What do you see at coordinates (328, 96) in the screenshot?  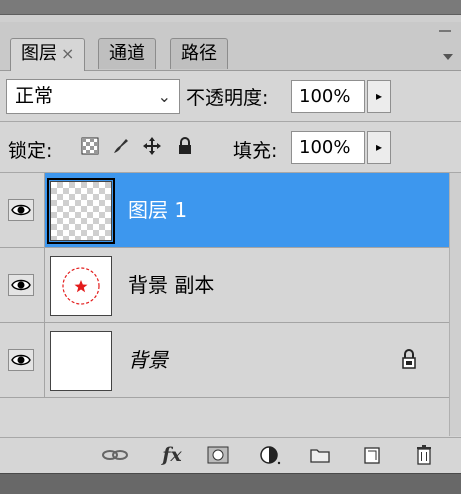 I see `opacity-input: 100%` at bounding box center [328, 96].